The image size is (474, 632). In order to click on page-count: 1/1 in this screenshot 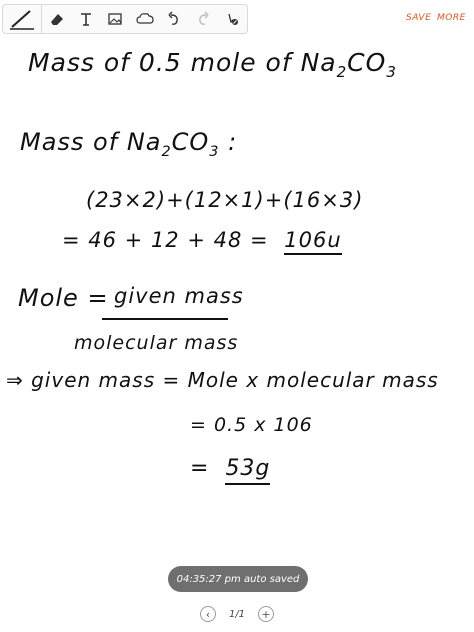, I will do `click(237, 614)`.